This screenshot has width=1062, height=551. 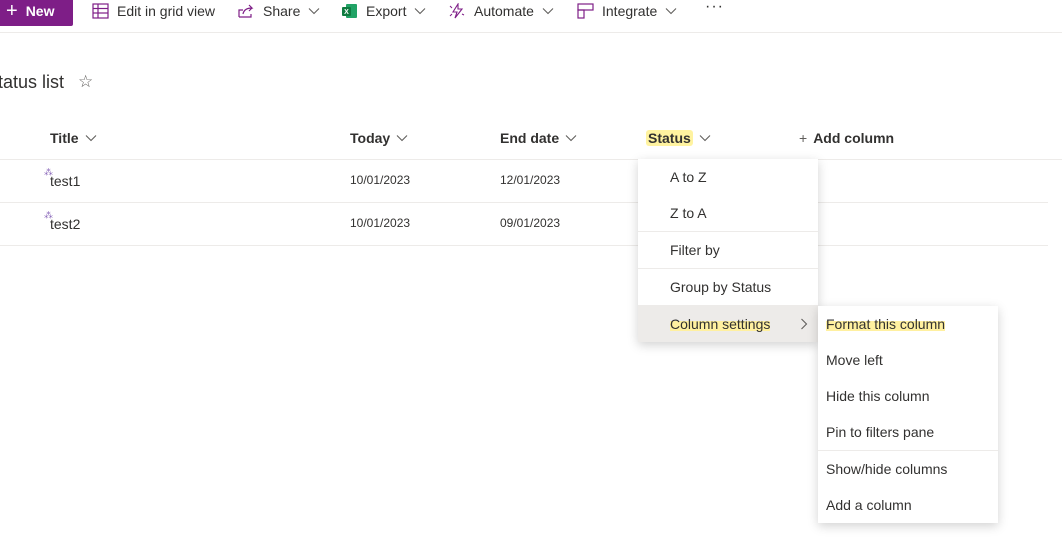 I want to click on column-header-label: End date, so click(x=530, y=138).